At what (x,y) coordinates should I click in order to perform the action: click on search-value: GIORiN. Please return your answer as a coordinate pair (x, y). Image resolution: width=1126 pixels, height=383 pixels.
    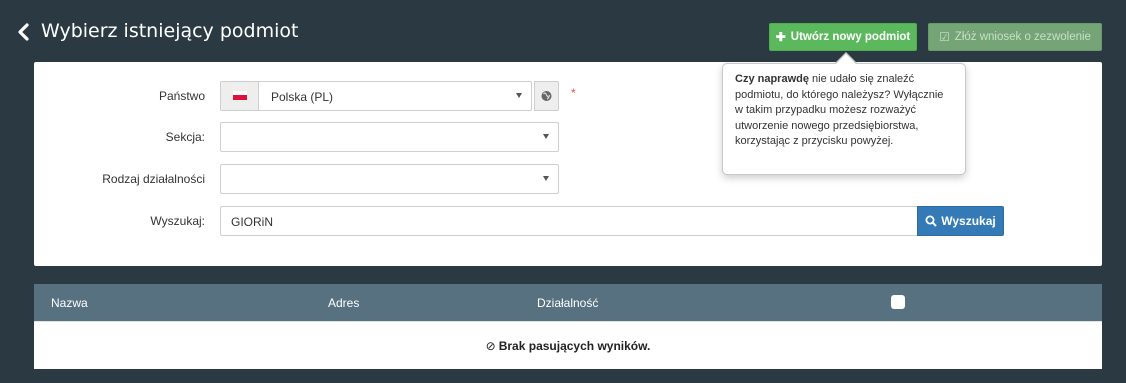
    Looking at the image, I should click on (252, 222).